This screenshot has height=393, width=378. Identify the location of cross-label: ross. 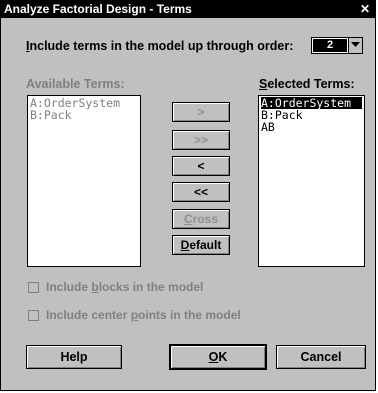
(205, 219).